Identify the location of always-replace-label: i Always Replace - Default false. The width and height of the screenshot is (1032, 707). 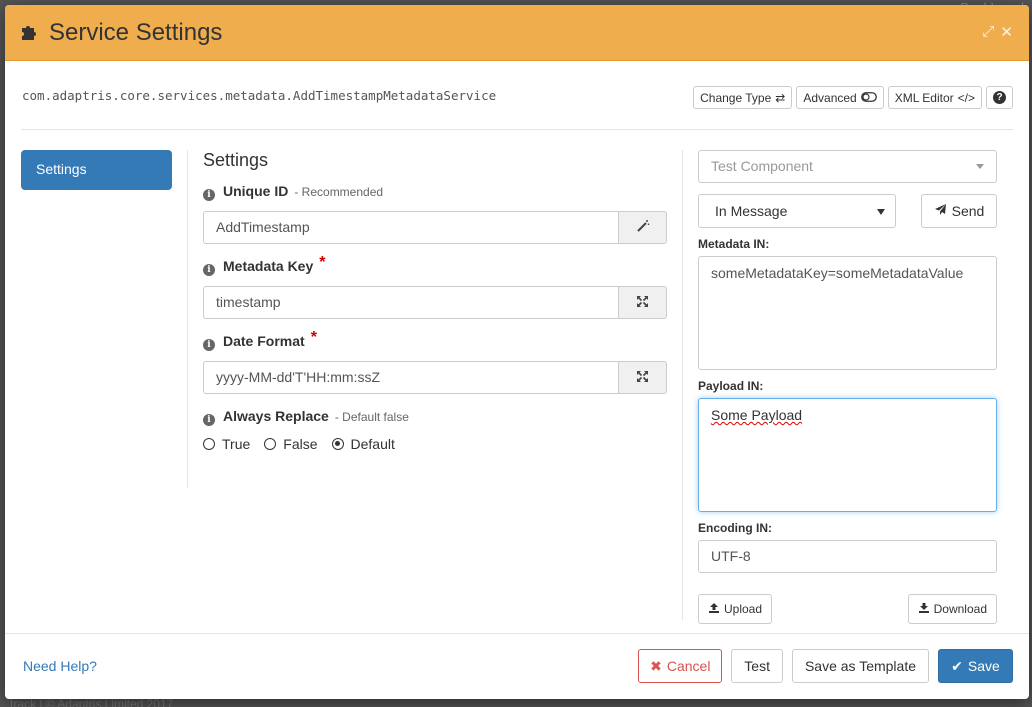
(435, 418).